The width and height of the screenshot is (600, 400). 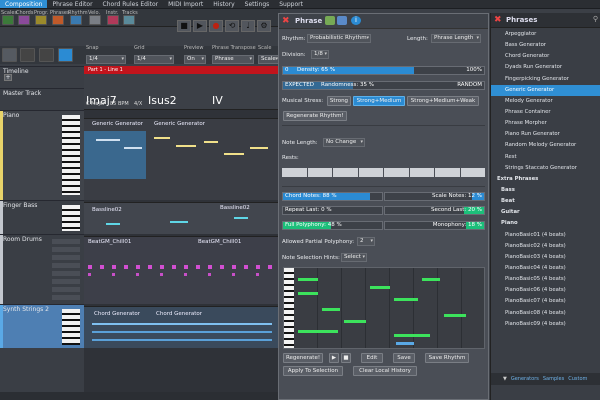 I want to click on clip-piano-1: Generic Generator, so click(x=117, y=124).